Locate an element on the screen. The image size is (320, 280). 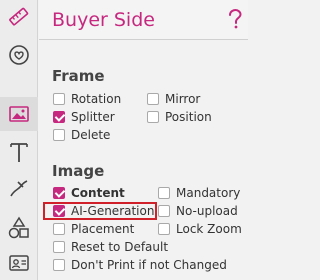
checkbox-label: No-upload is located at coordinates (207, 211).